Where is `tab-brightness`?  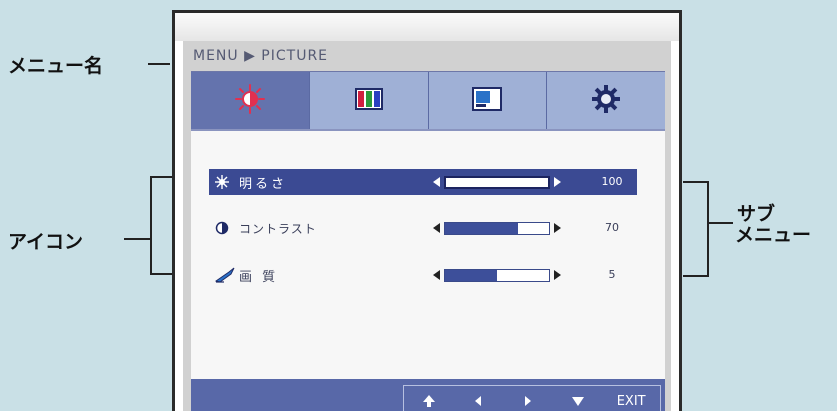
tab-brightness is located at coordinates (250, 101).